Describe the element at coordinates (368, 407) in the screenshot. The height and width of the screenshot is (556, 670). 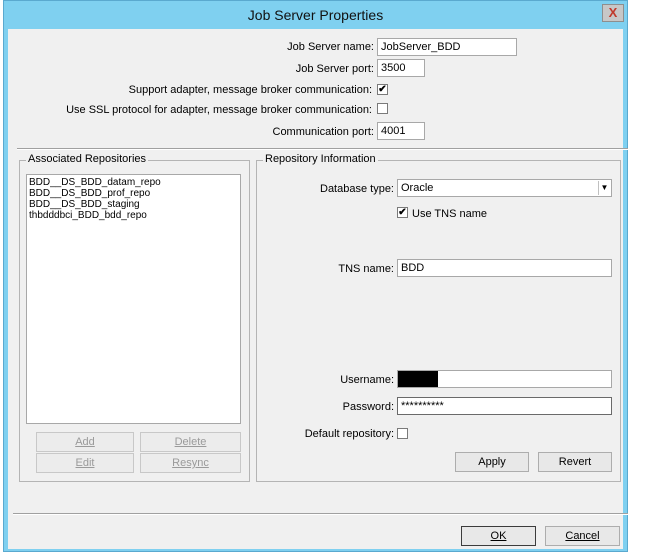
I see `password-label: Password:` at that location.